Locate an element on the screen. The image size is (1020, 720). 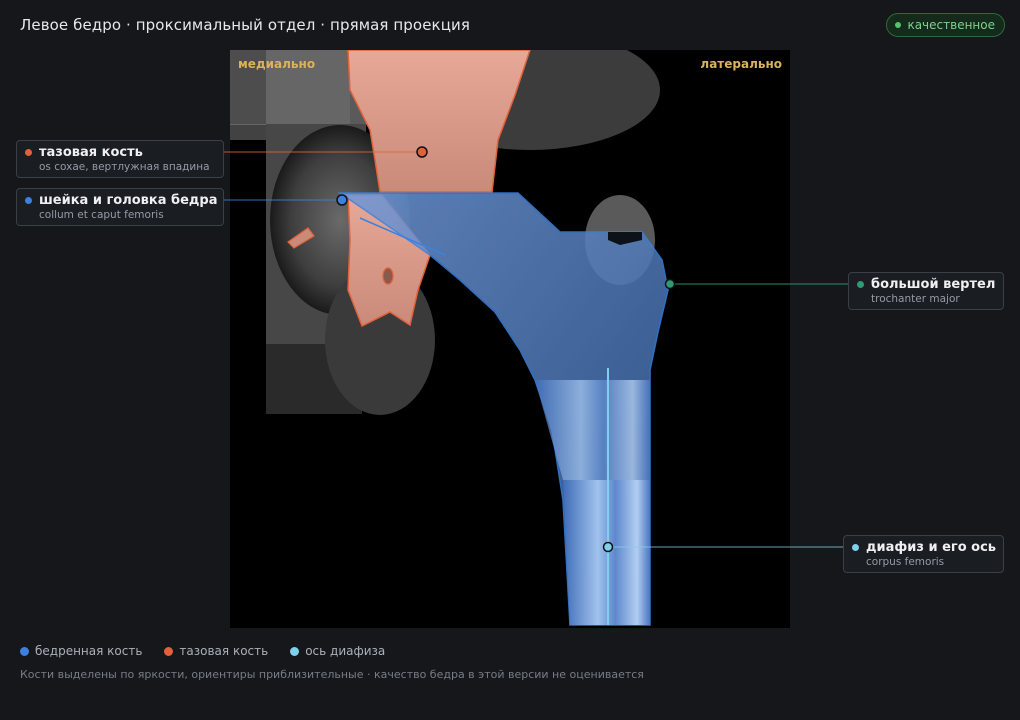
status-dot-icon is located at coordinates (898, 25).